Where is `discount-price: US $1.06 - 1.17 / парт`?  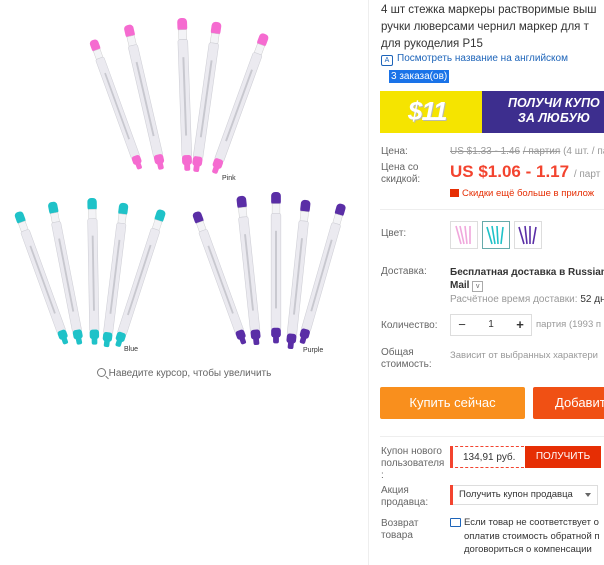 discount-price: US $1.06 - 1.17 / парт is located at coordinates (525, 172).